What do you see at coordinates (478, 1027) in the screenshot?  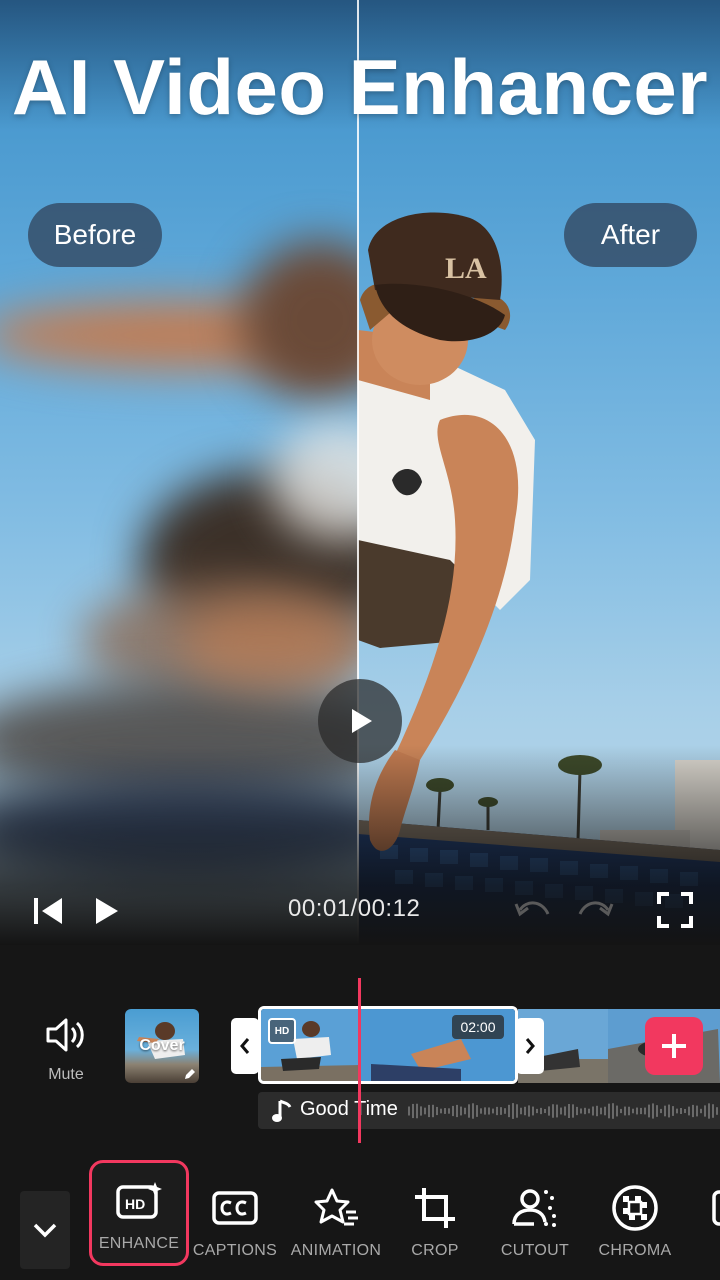 I see `clip-duration: 02:00` at bounding box center [478, 1027].